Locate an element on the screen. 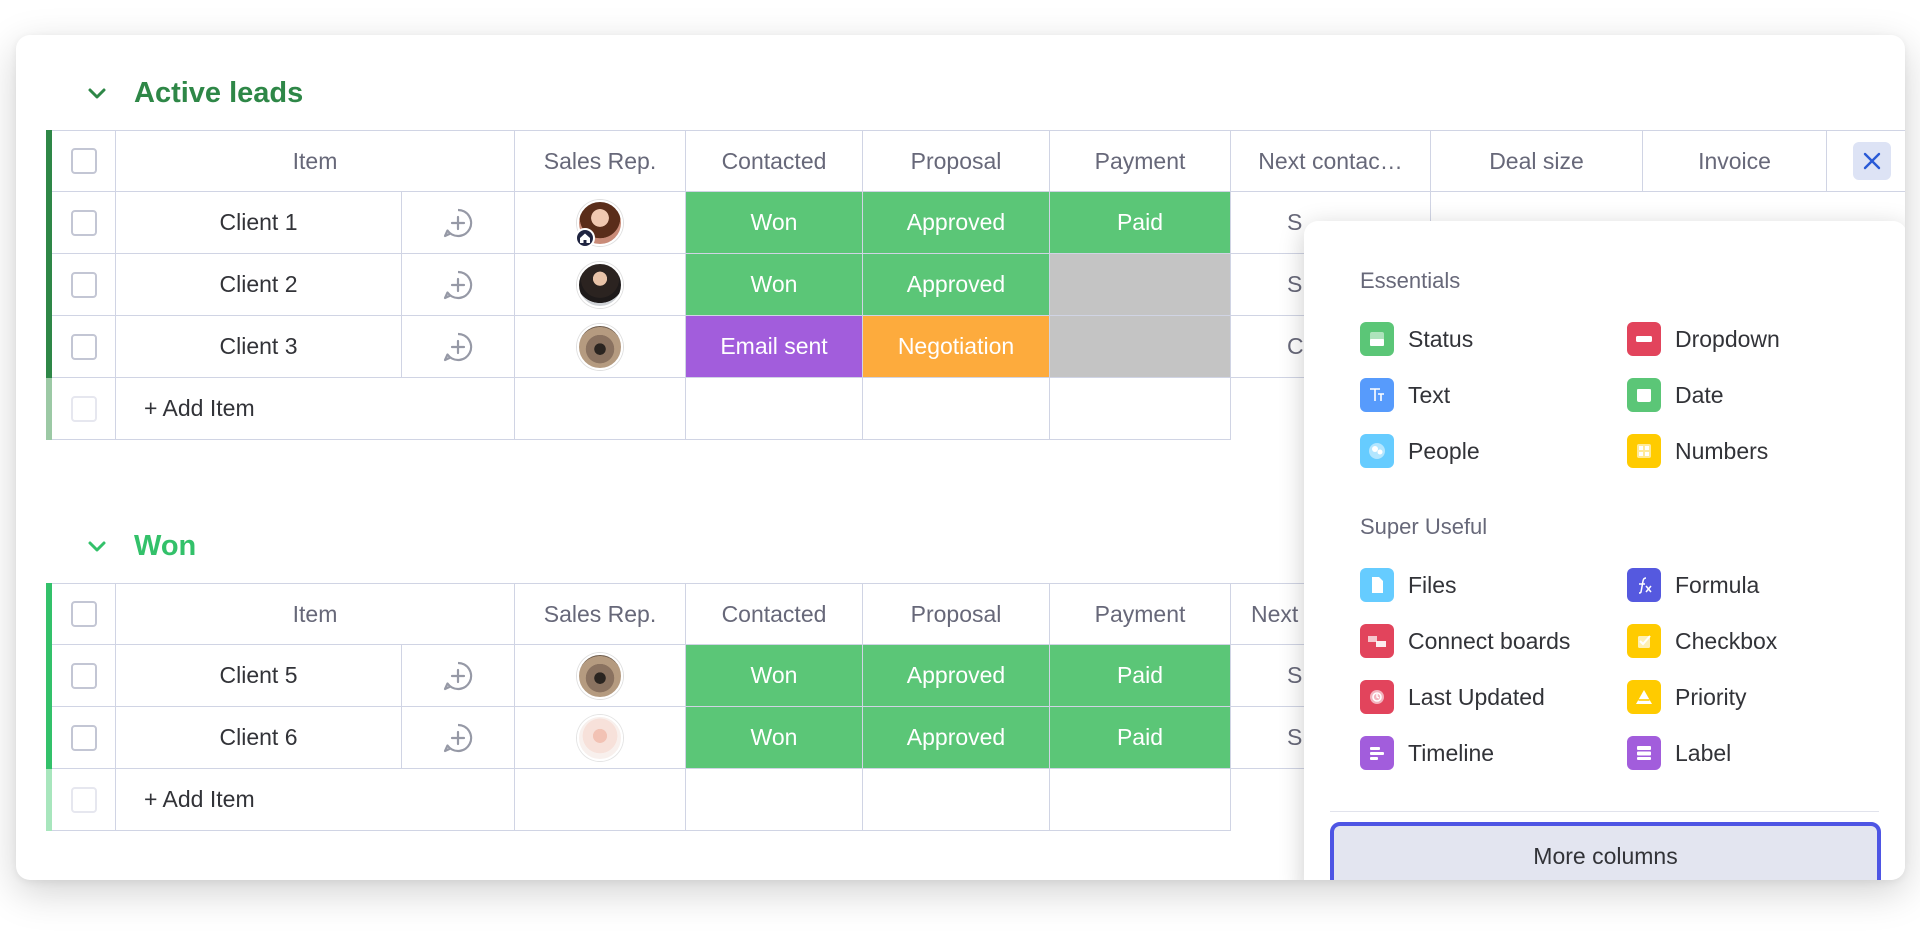  column-option-people: People is located at coordinates (1420, 451).